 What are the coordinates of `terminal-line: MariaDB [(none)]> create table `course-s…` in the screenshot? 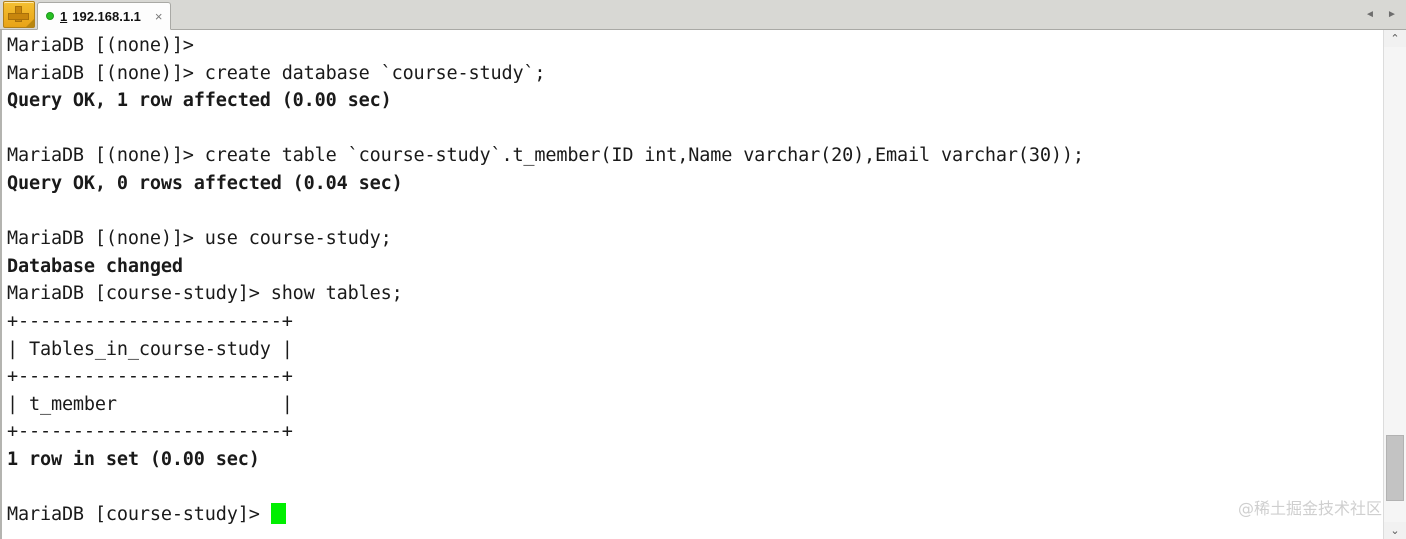 It's located at (545, 156).